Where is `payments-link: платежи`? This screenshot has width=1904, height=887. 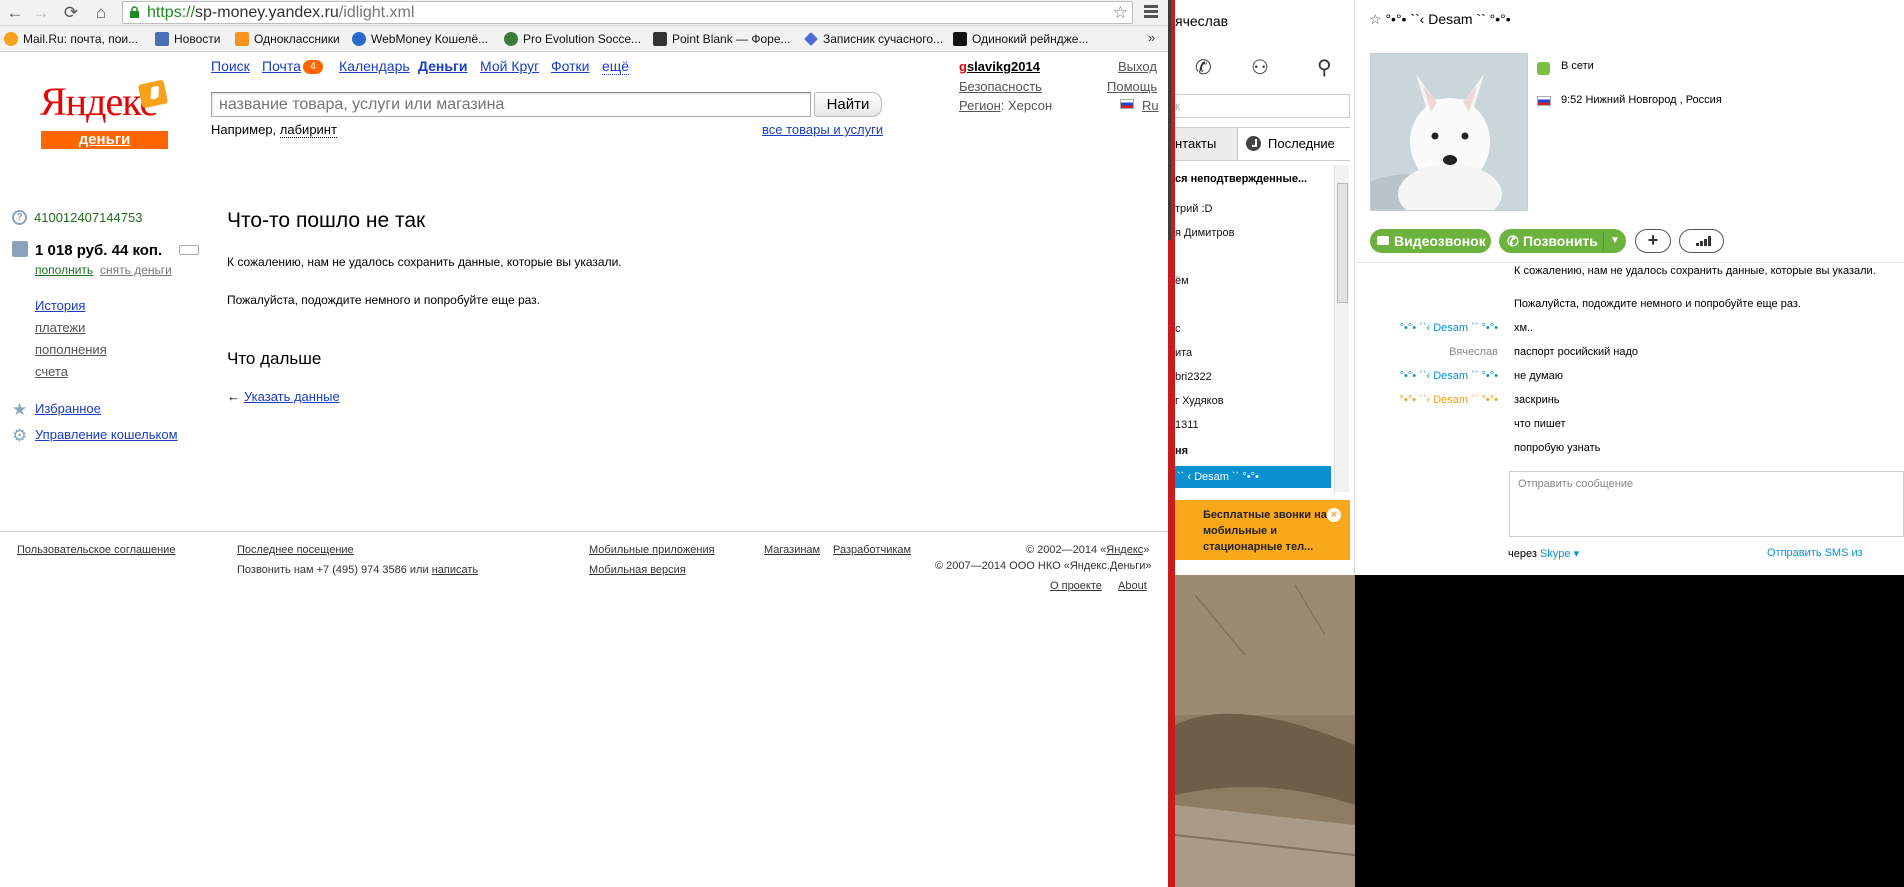 payments-link: платежи is located at coordinates (60, 327).